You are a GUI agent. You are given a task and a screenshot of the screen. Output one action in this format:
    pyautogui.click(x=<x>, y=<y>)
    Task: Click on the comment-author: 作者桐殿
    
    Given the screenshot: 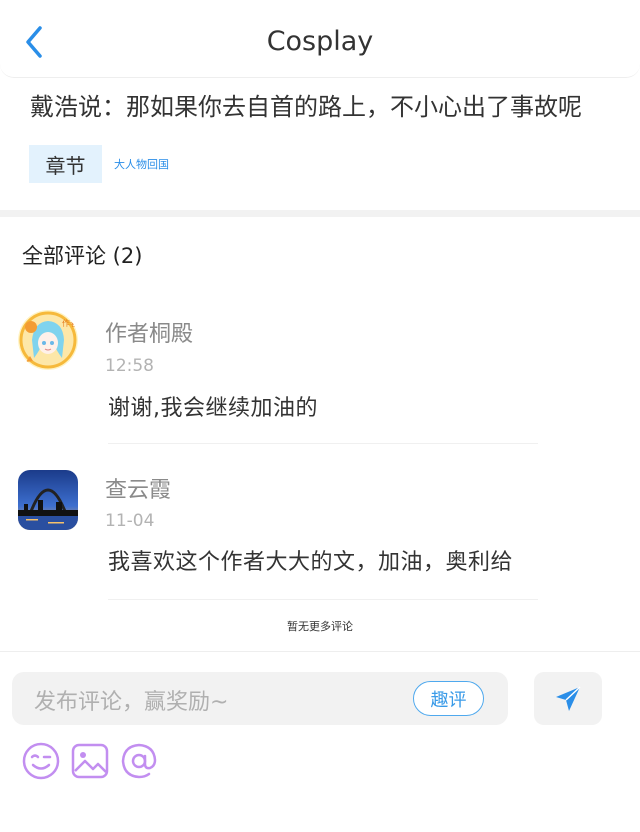 What is the action you would take?
    pyautogui.click(x=149, y=332)
    